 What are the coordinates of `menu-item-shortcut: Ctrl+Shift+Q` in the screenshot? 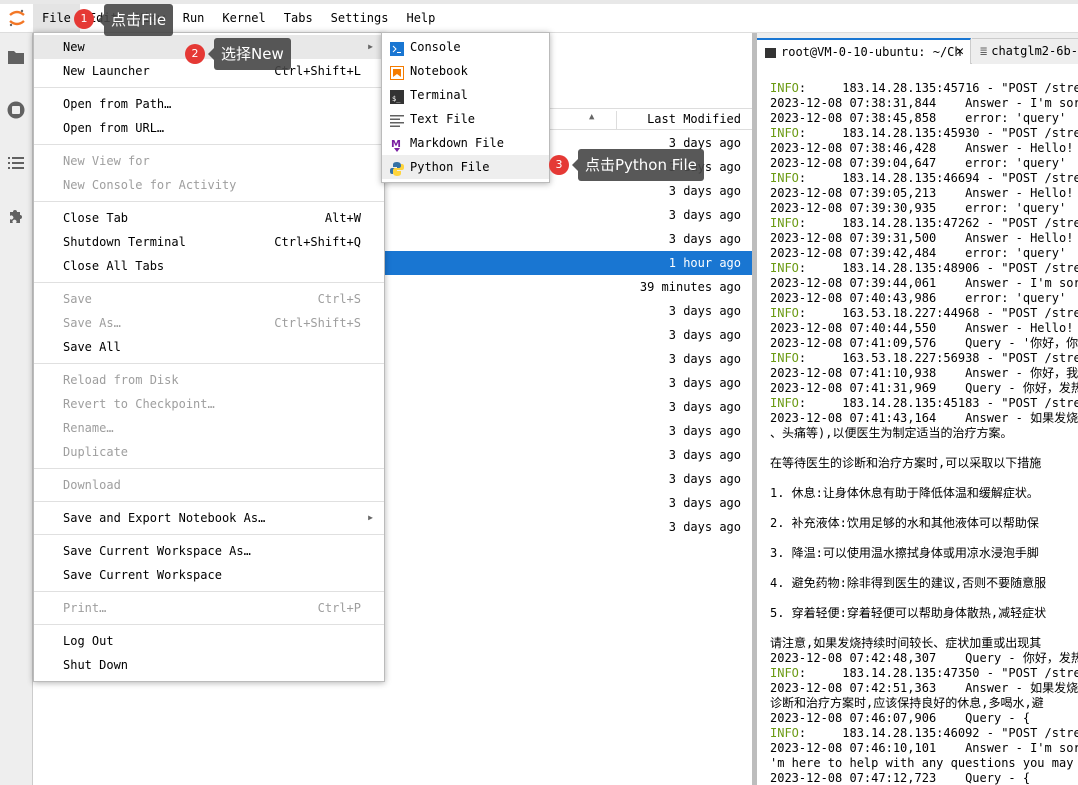 It's located at (317, 242).